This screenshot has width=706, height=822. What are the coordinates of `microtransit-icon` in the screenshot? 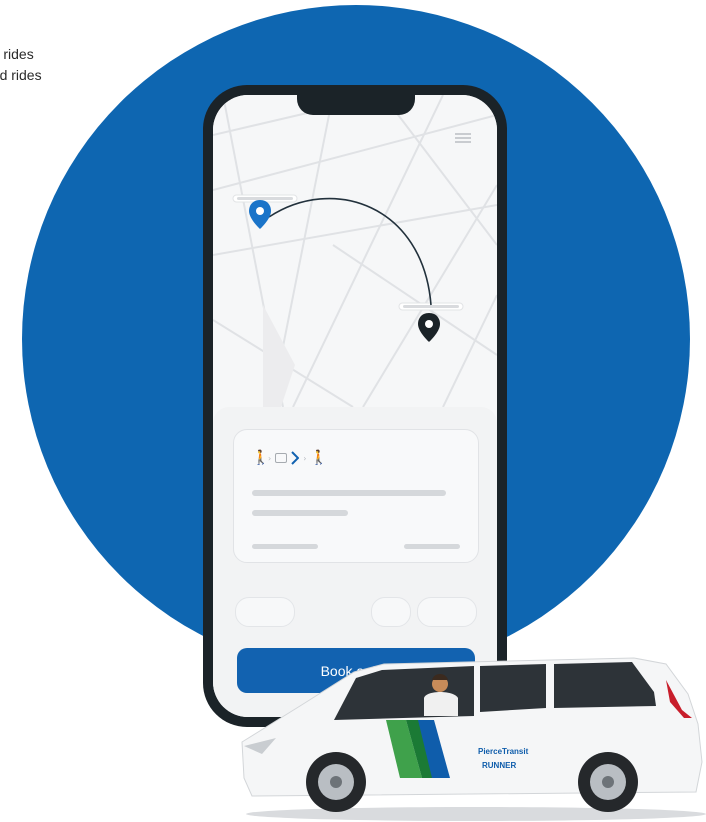 It's located at (295, 458).